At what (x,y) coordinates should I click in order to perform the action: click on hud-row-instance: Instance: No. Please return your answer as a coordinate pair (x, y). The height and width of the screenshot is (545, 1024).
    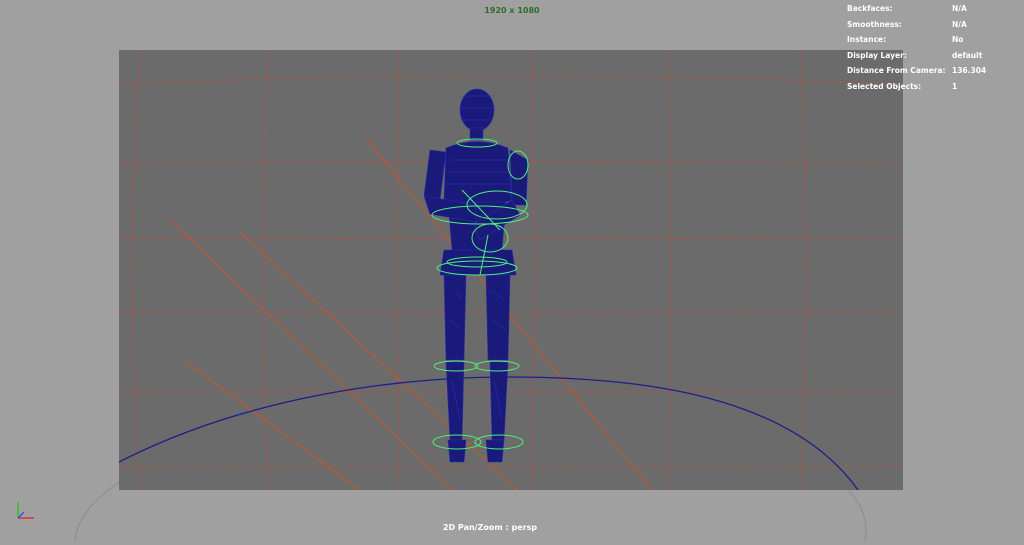
    Looking at the image, I should click on (916, 40).